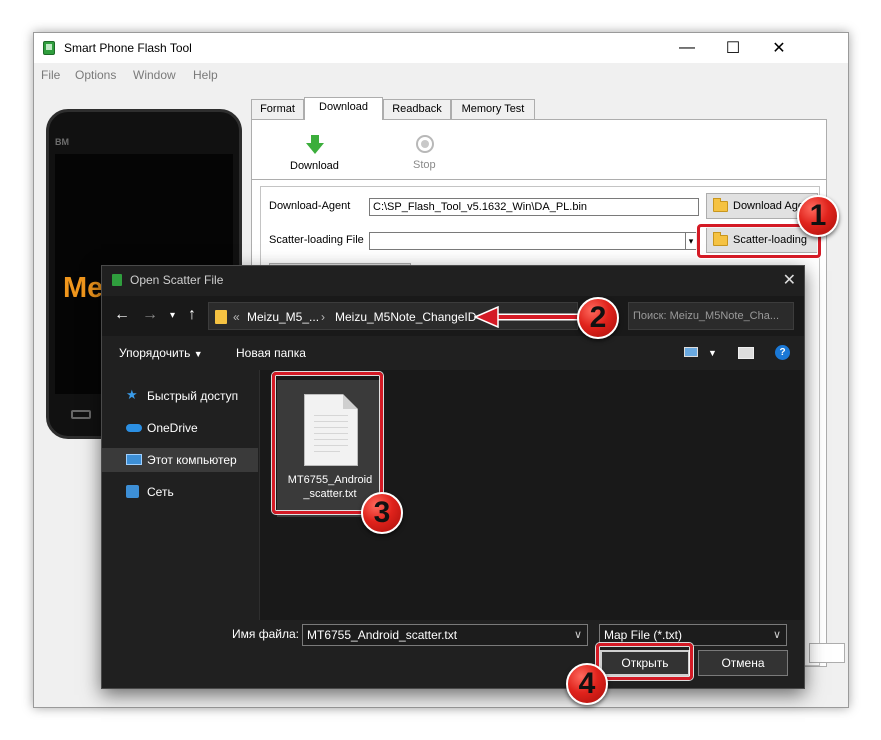 The height and width of the screenshot is (740, 881). Describe the element at coordinates (192, 460) in the screenshot. I see `nav-item-label: Этот компьютер` at that location.